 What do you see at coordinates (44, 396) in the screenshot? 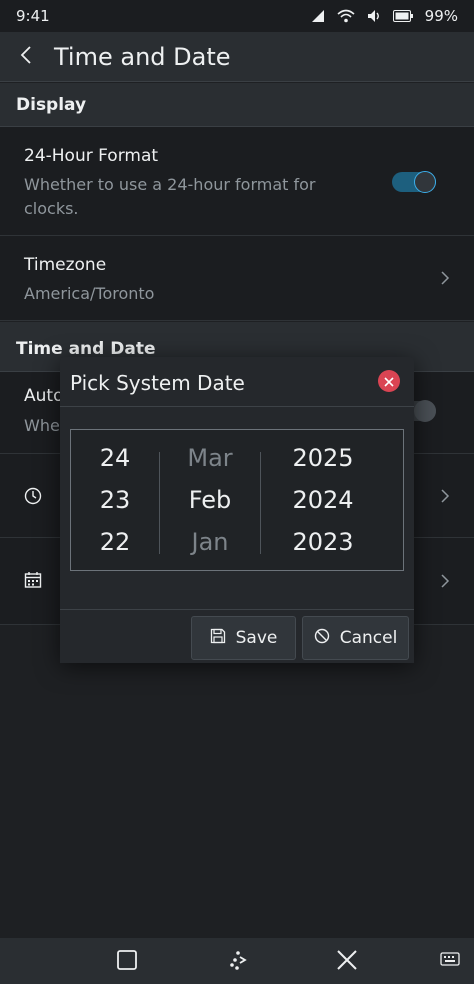
I see `row-title: Auto` at bounding box center [44, 396].